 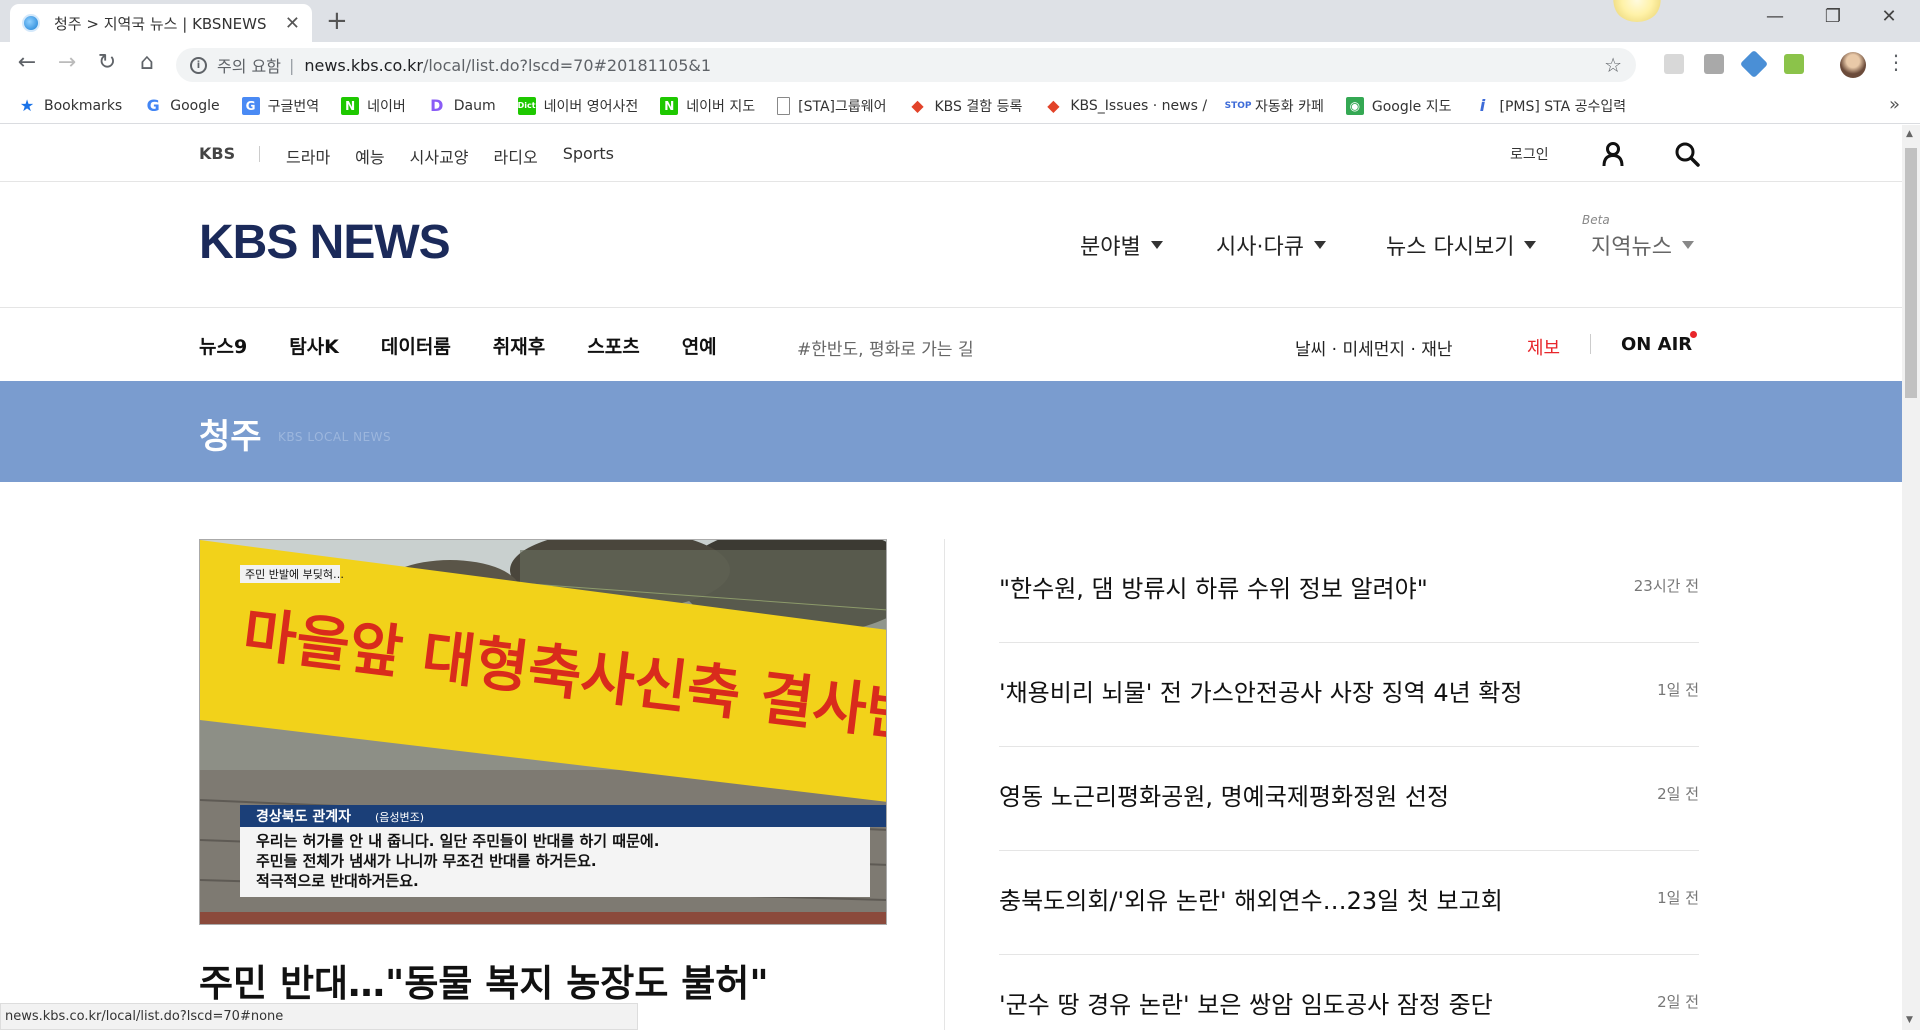 I want to click on bookmark-label: 자동화 카페, so click(x=1289, y=106).